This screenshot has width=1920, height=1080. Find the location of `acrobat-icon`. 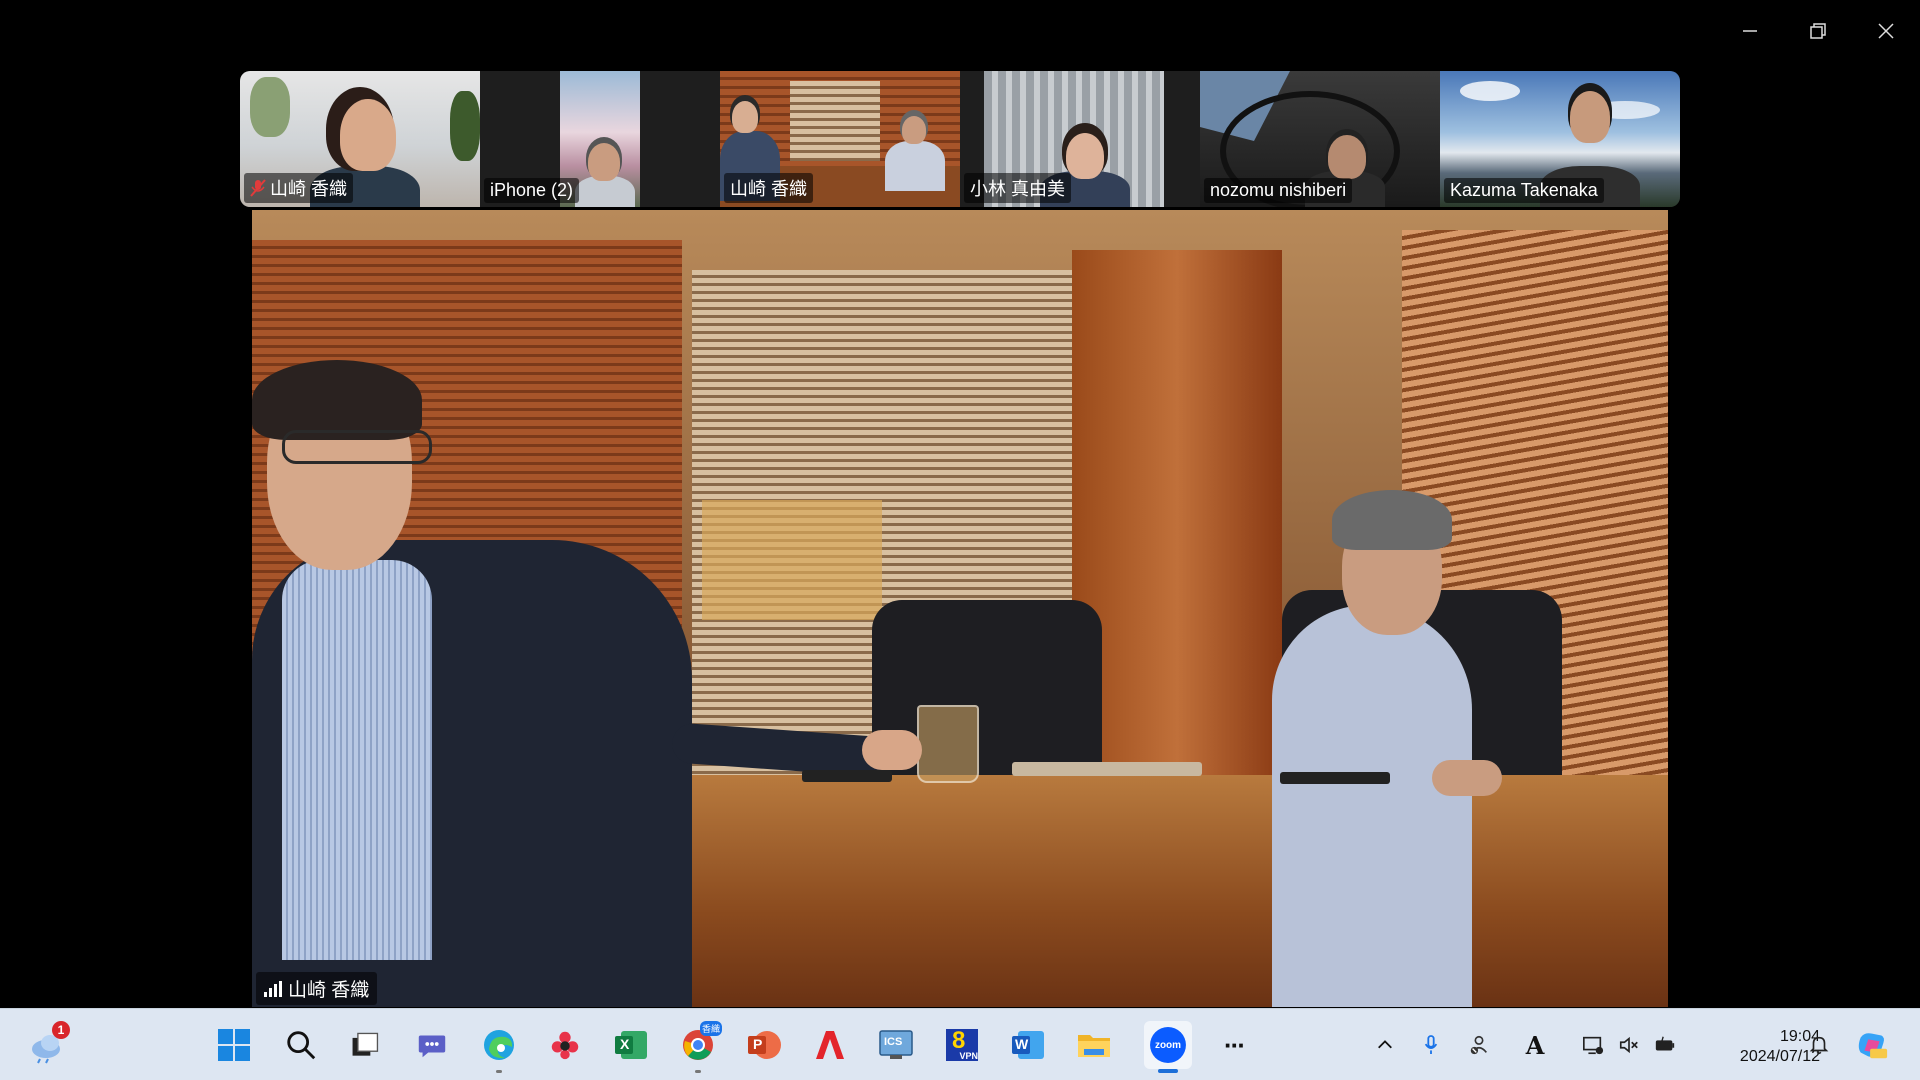

acrobat-icon is located at coordinates (830, 1045).